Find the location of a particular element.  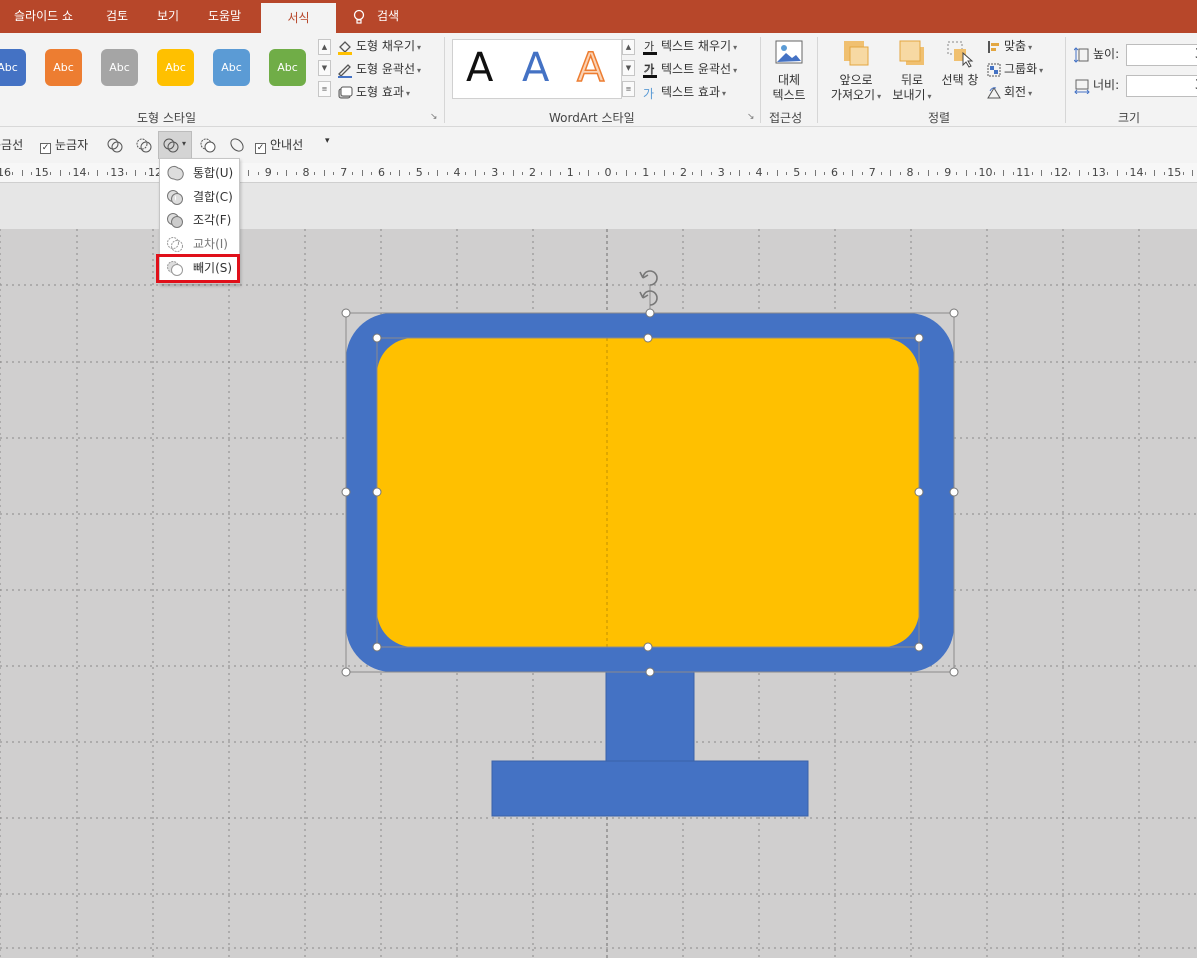

wordart-launcher-icon: ↘ is located at coordinates (751, 117).